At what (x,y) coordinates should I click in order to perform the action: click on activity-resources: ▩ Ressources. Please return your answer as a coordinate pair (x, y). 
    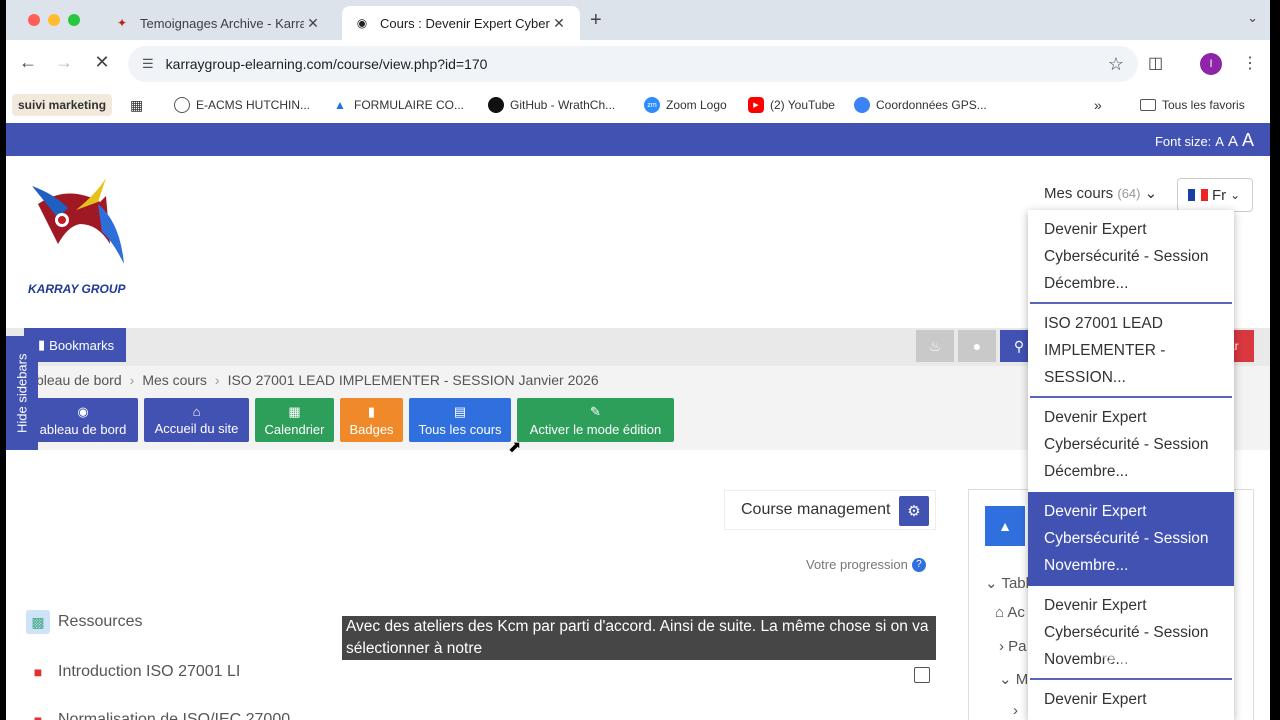
    Looking at the image, I should click on (84, 622).